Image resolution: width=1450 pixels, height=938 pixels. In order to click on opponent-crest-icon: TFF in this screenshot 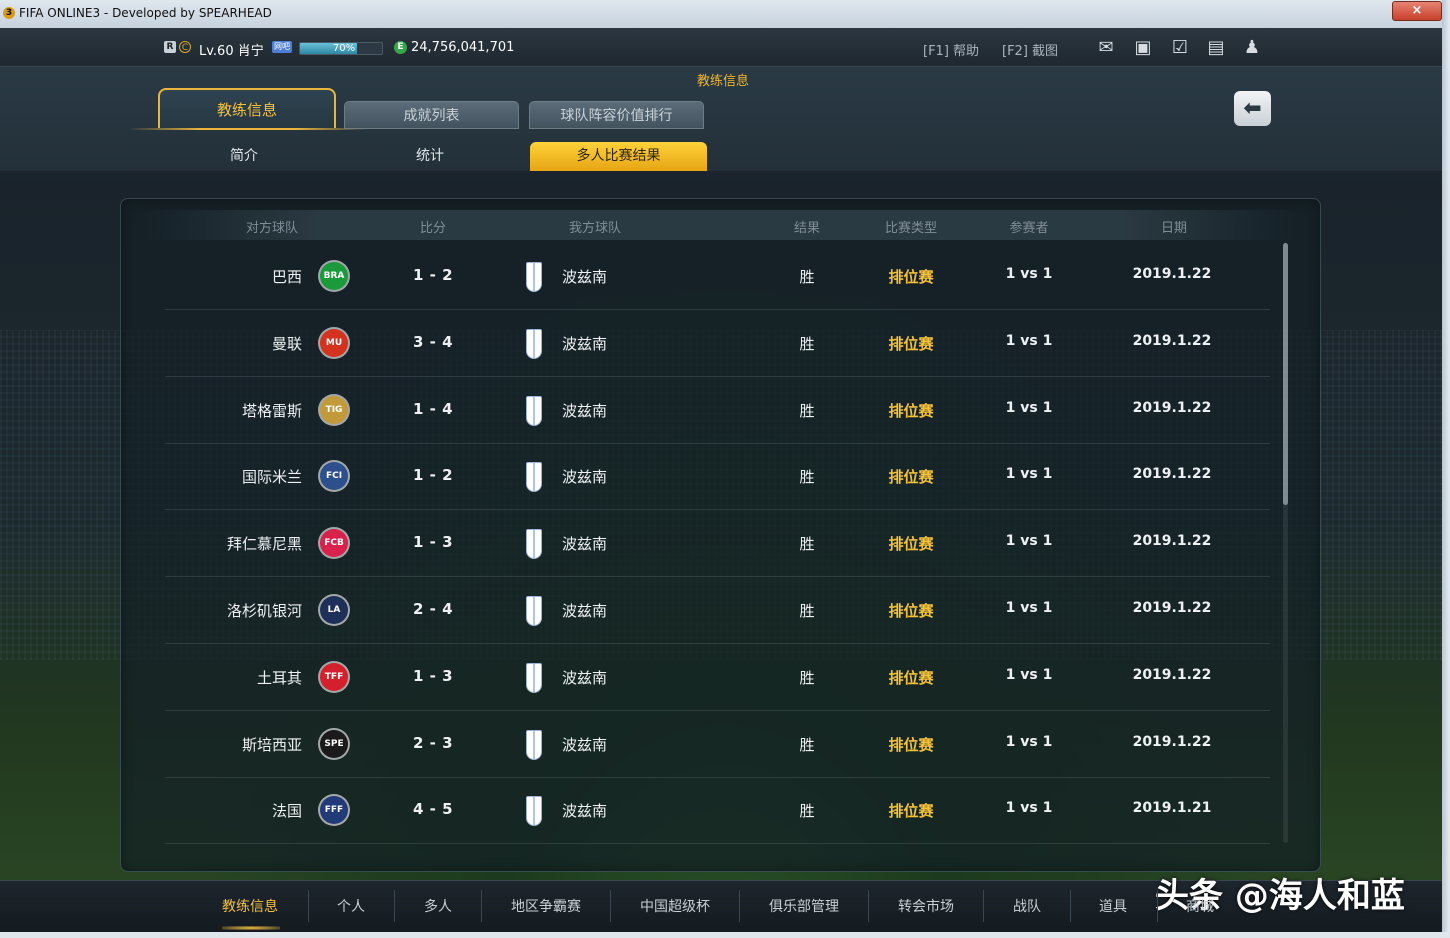, I will do `click(334, 676)`.